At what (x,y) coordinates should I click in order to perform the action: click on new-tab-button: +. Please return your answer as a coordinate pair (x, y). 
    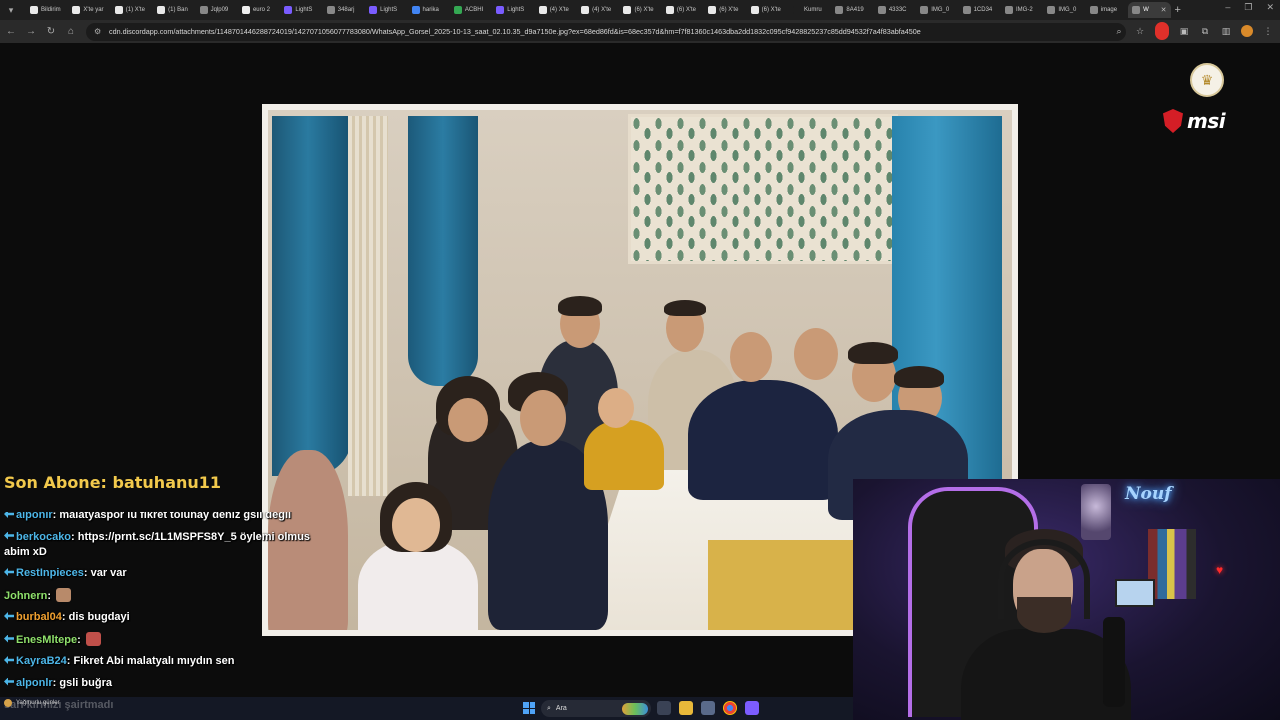
    Looking at the image, I should click on (1181, 10).